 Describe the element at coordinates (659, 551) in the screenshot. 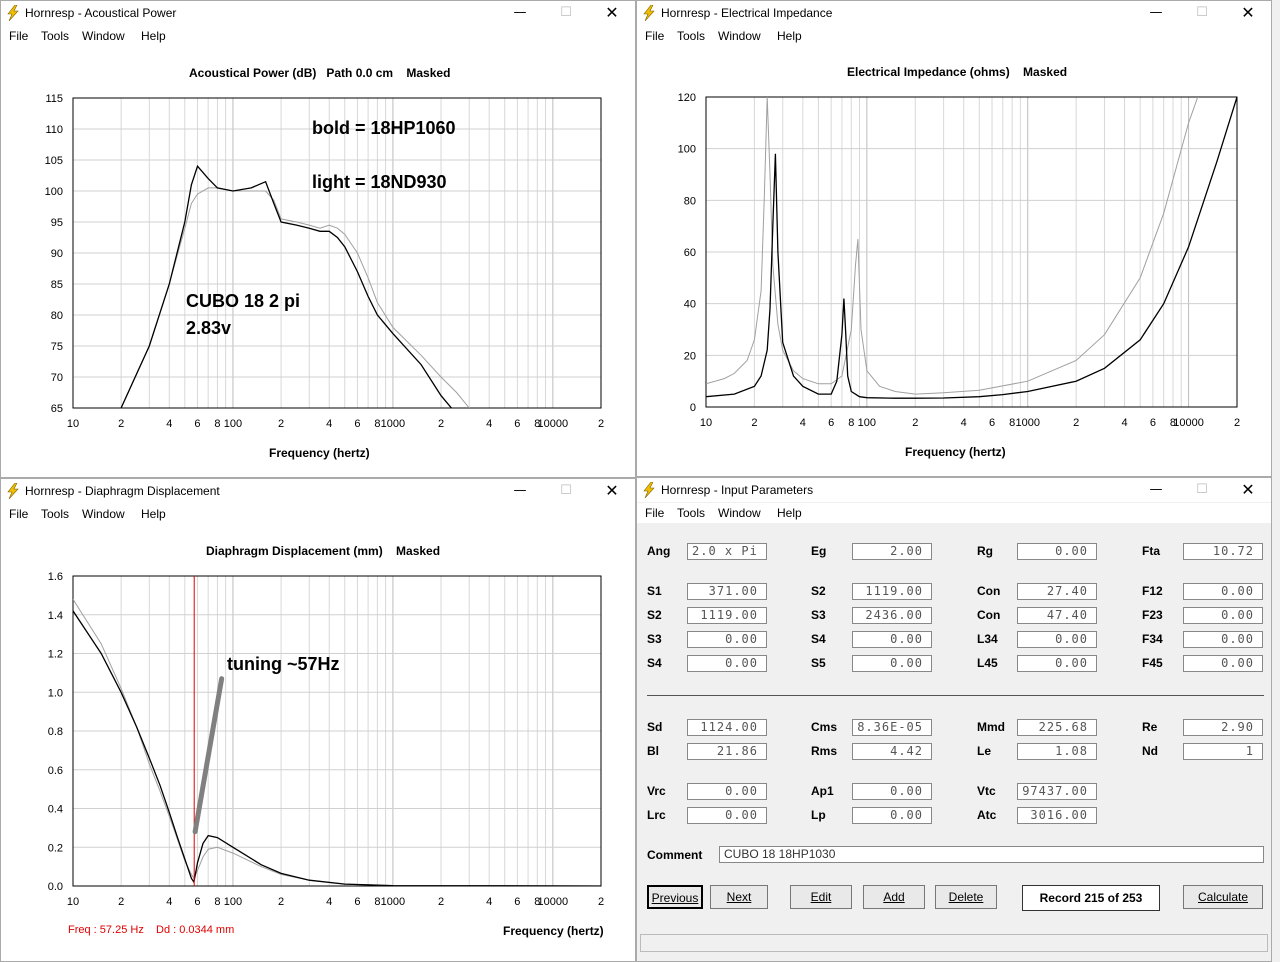

I see `param-label-ang: Ang` at that location.